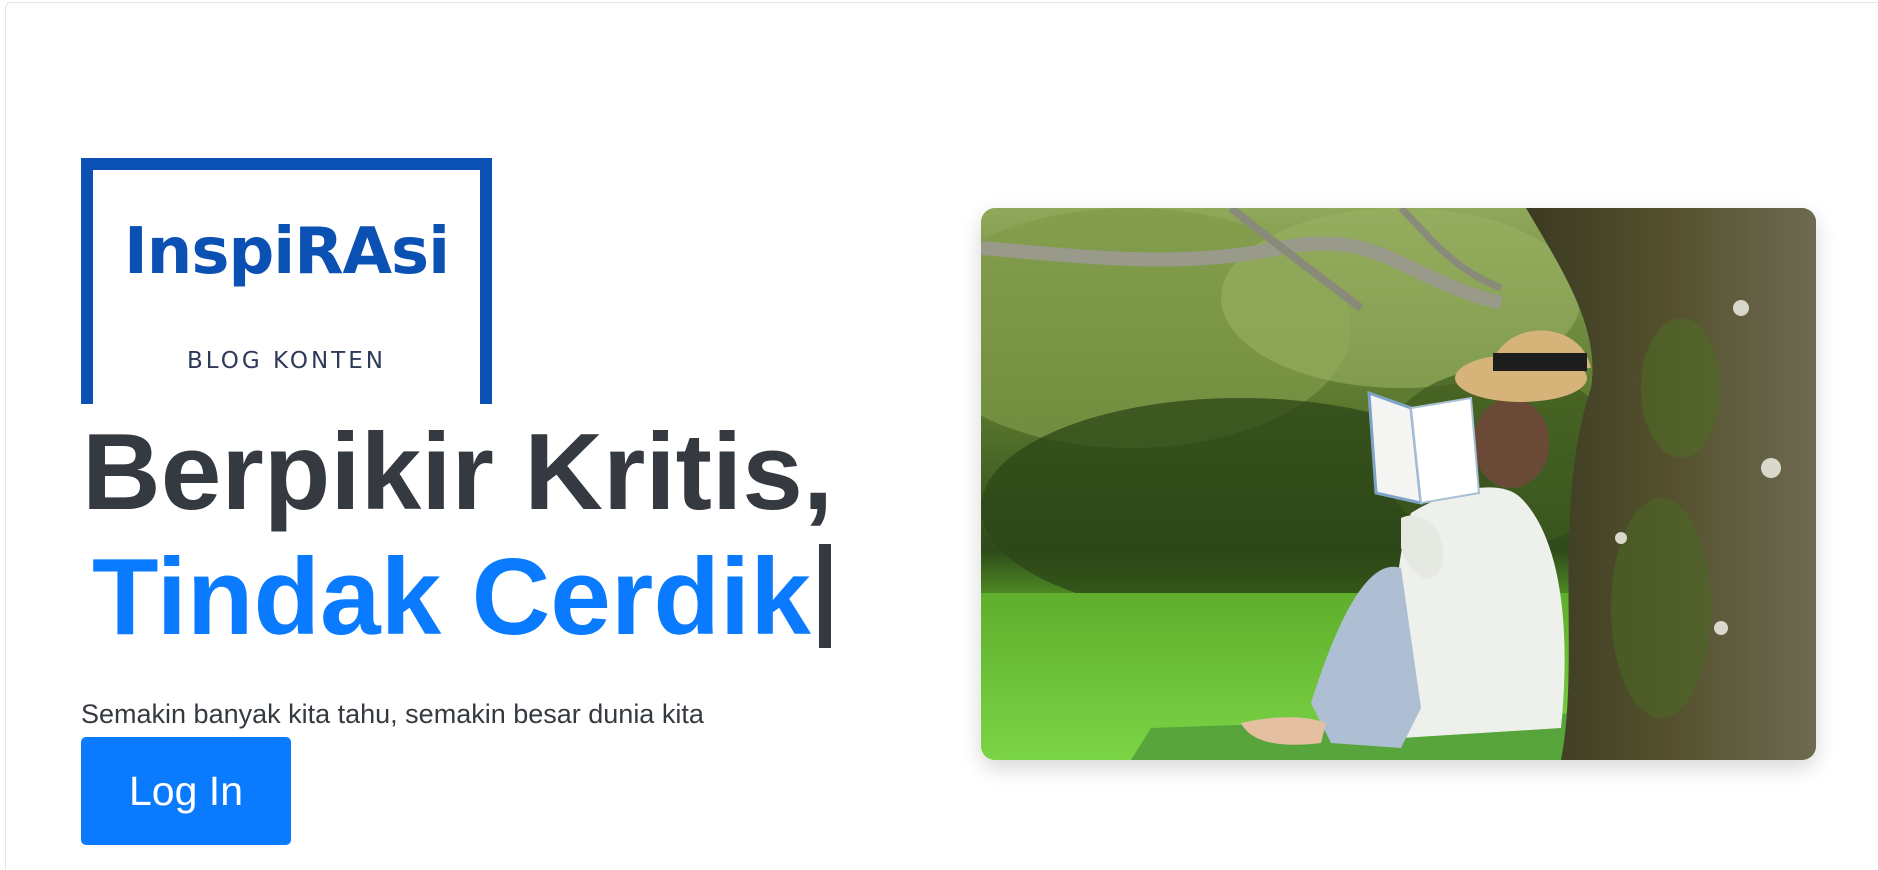 This screenshot has height=870, width=1878. I want to click on site-logo: InspiRAsi BLOG KONTEN, so click(286, 281).